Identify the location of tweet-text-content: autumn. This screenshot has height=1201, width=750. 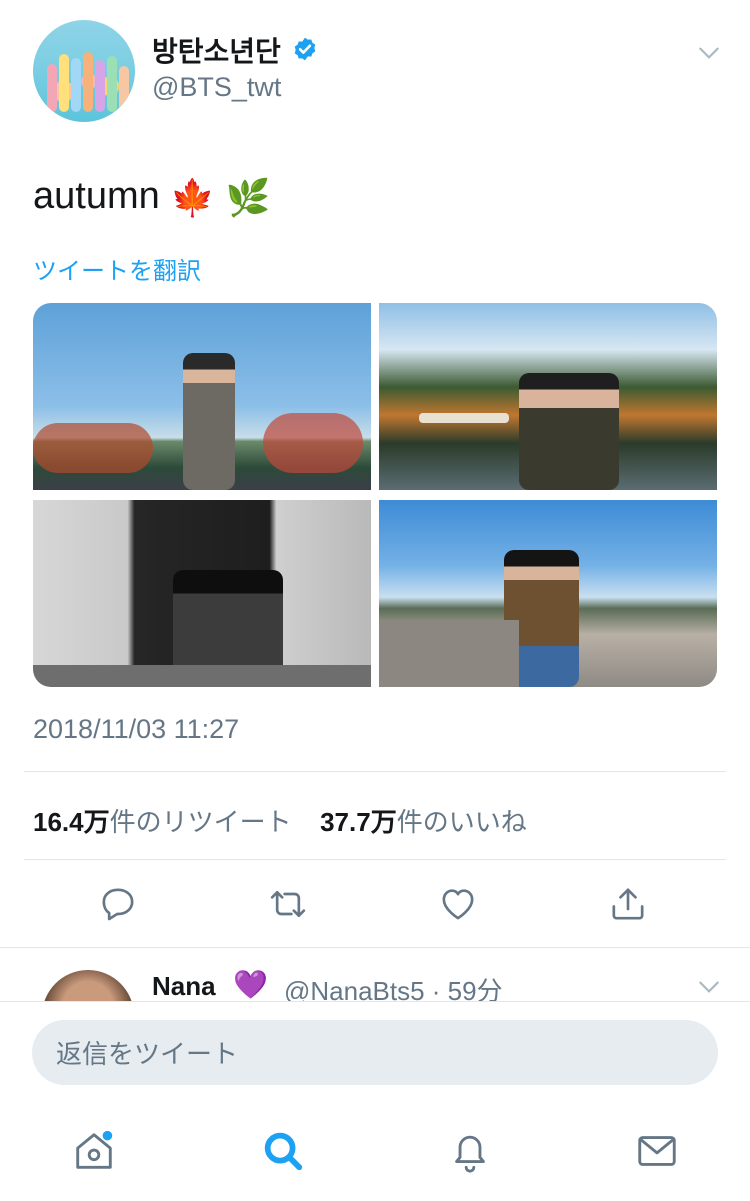
(96, 196).